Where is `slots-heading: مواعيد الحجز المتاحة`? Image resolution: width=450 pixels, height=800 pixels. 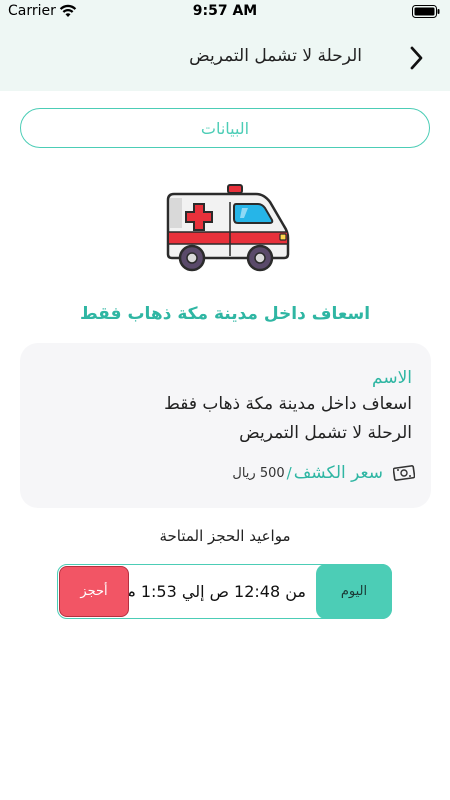
slots-heading: مواعيد الحجز المتاحة is located at coordinates (225, 536).